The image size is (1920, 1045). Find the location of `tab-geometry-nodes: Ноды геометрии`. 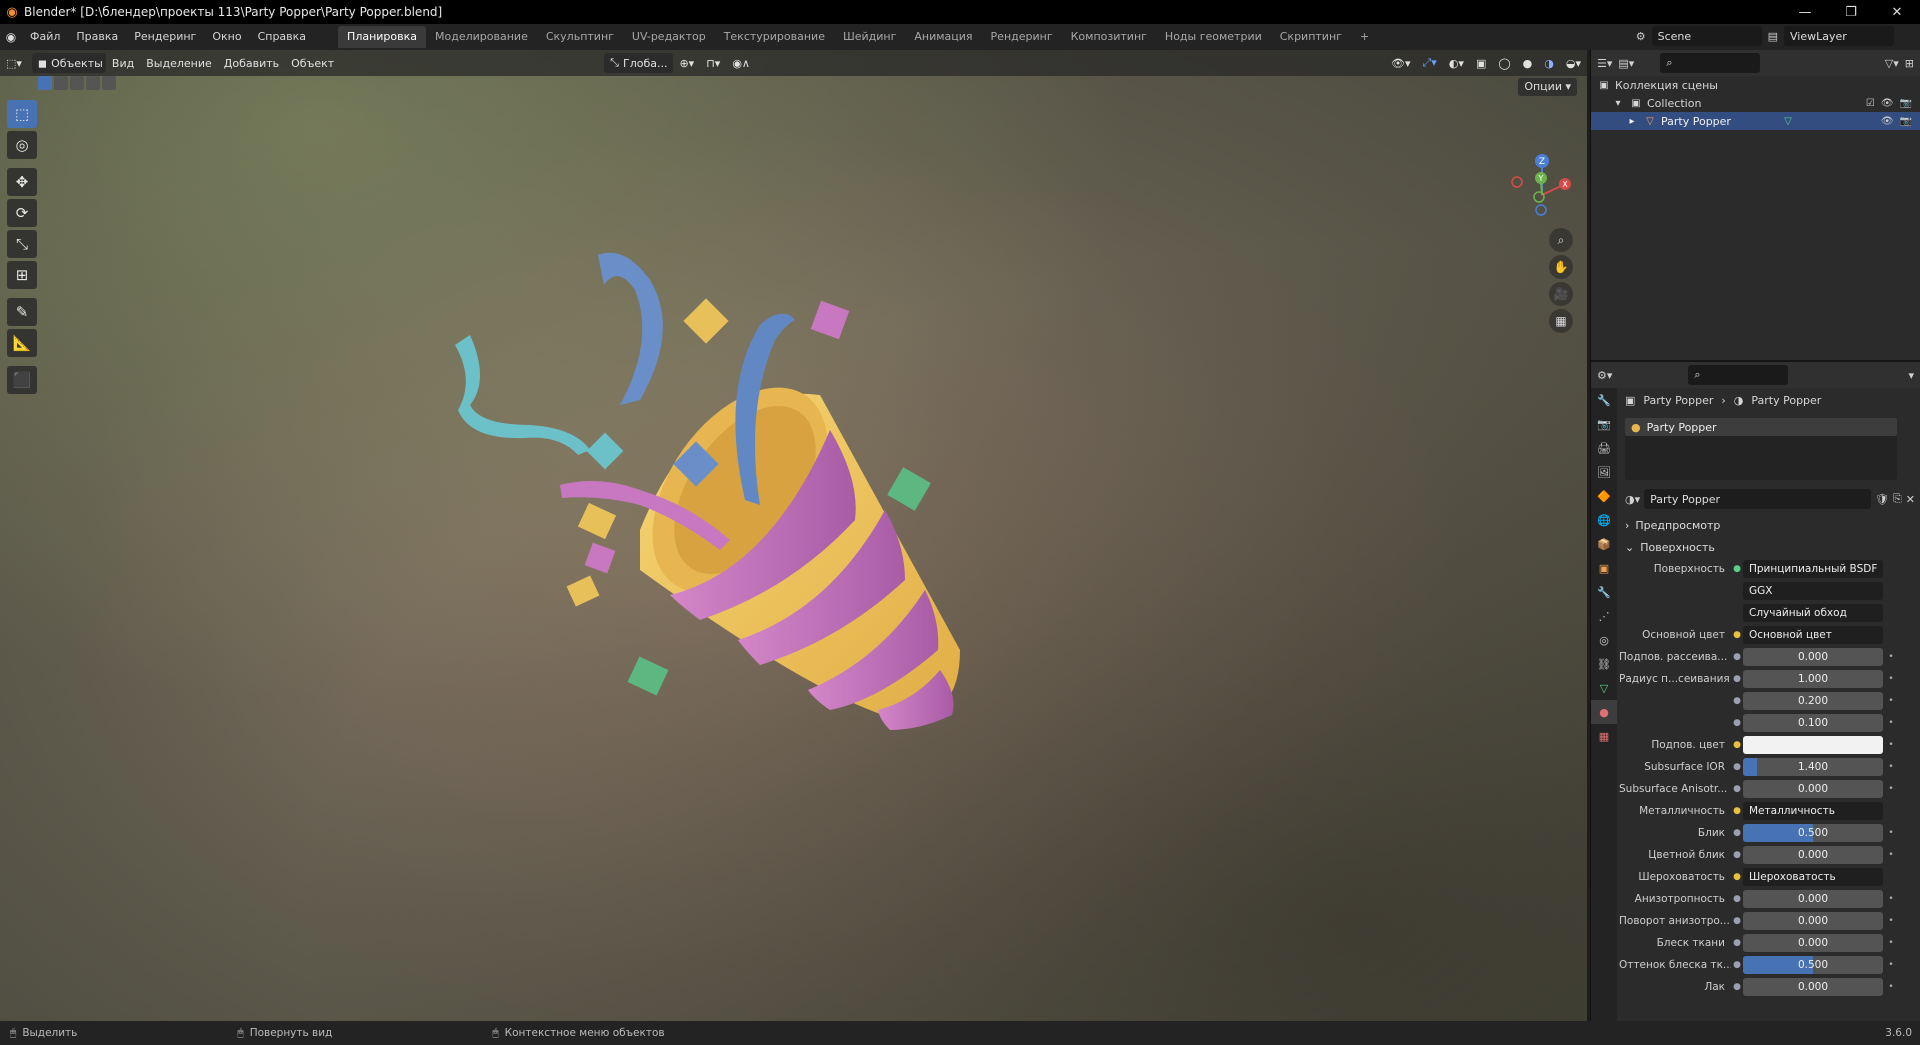

tab-geometry-nodes: Ноды геометрии is located at coordinates (1213, 37).